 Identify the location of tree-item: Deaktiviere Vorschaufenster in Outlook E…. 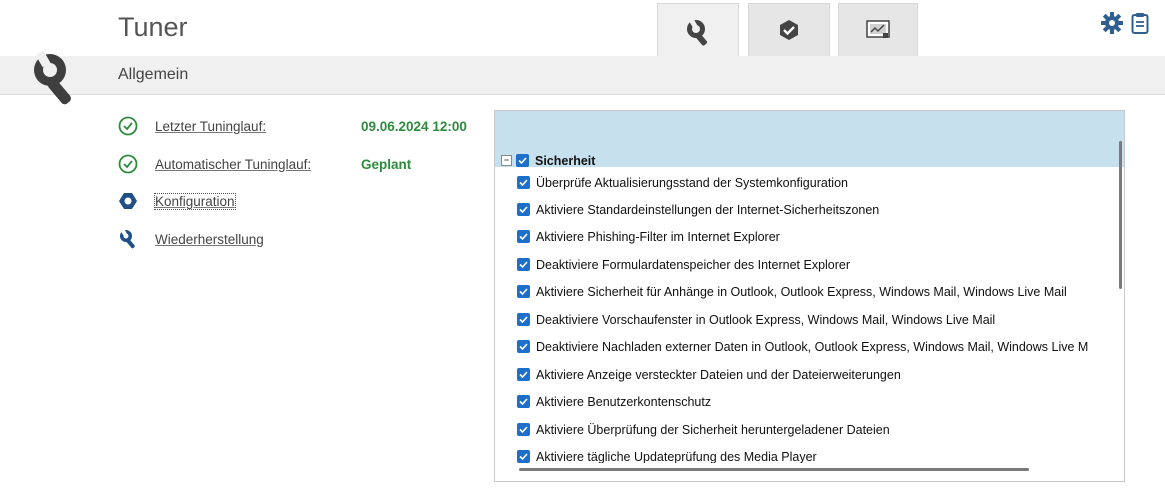
(806, 319).